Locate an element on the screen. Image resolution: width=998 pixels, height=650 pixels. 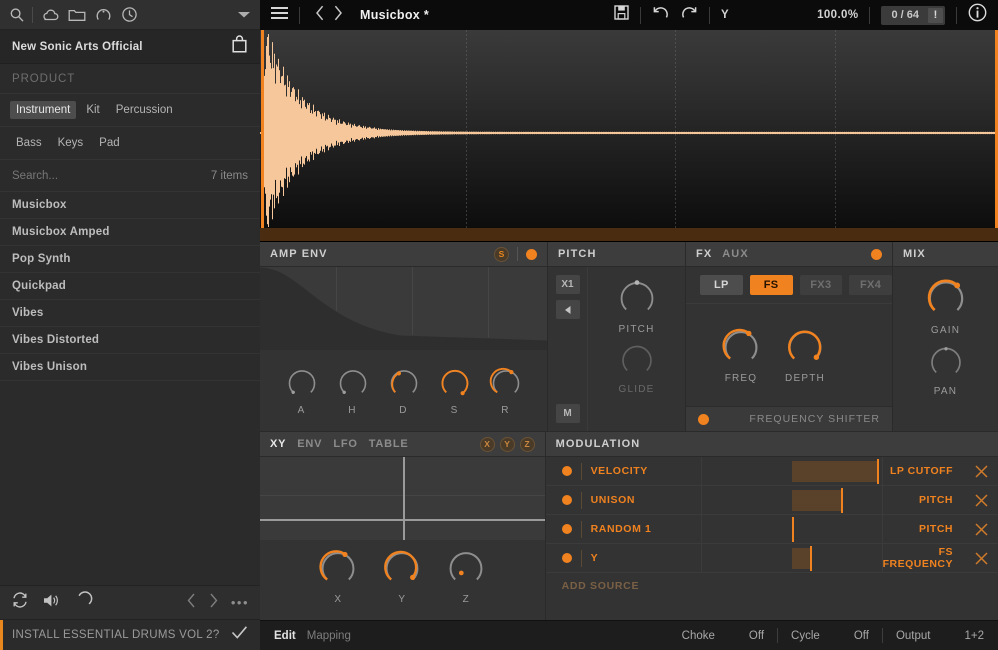
next-arrow-icon is located at coordinates (213, 603).